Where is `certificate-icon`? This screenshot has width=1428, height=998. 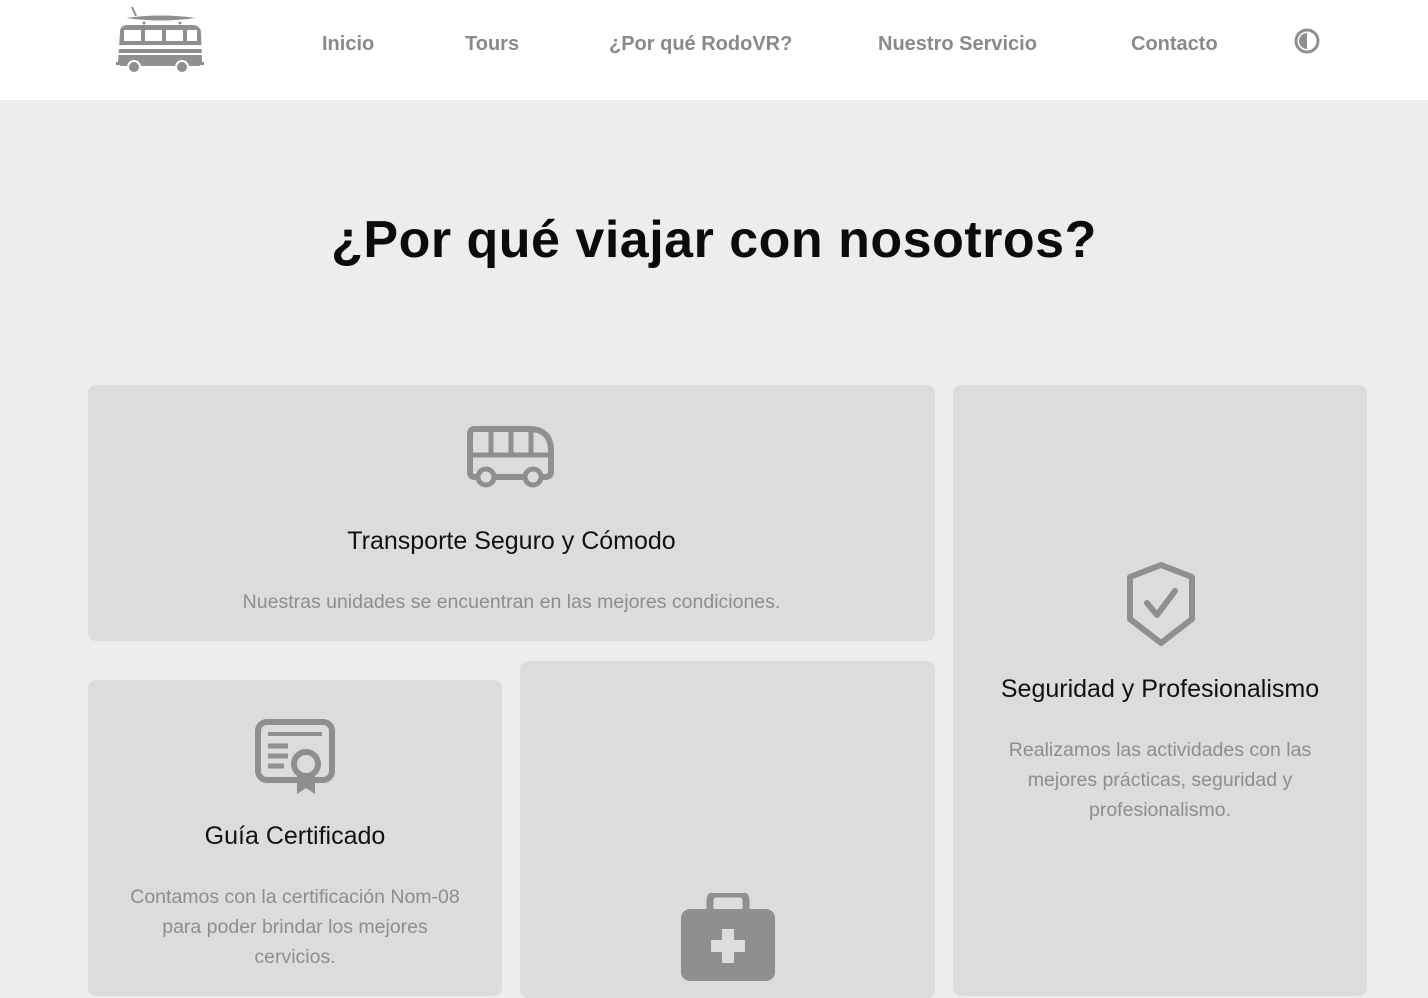
certificate-icon is located at coordinates (295, 756).